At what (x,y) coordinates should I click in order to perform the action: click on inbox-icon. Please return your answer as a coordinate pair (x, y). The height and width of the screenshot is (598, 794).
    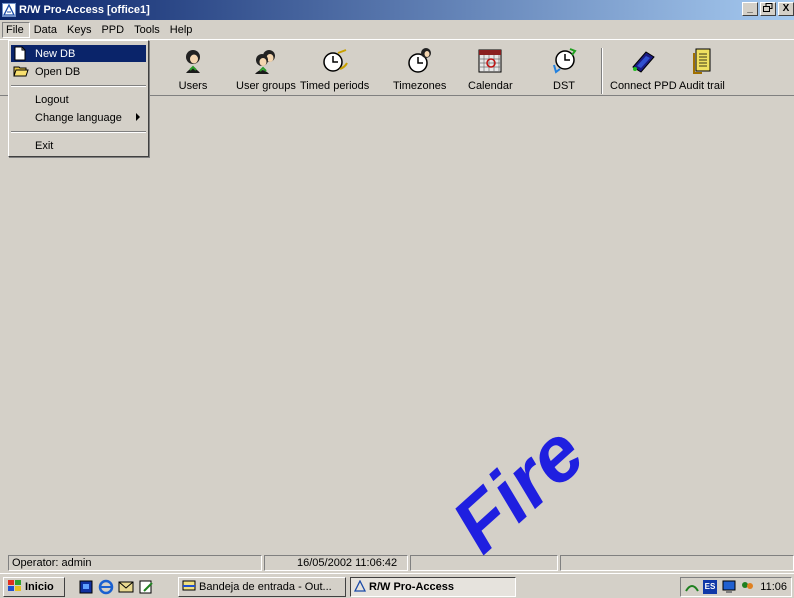
    Looking at the image, I should click on (189, 587).